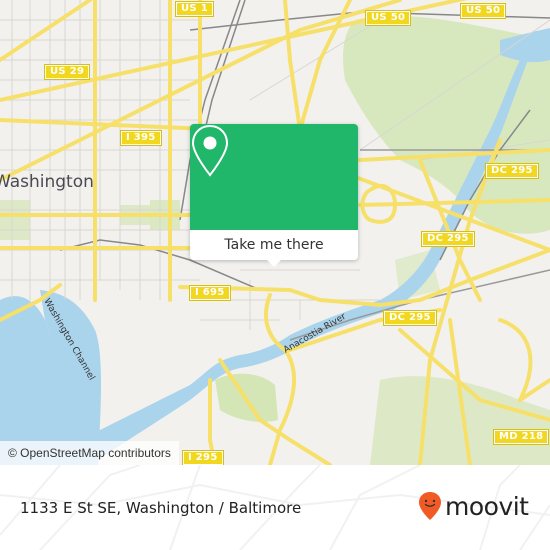 Image resolution: width=550 pixels, height=550 pixels. Describe the element at coordinates (203, 457) in the screenshot. I see `route-shield-i295: I 295` at that location.